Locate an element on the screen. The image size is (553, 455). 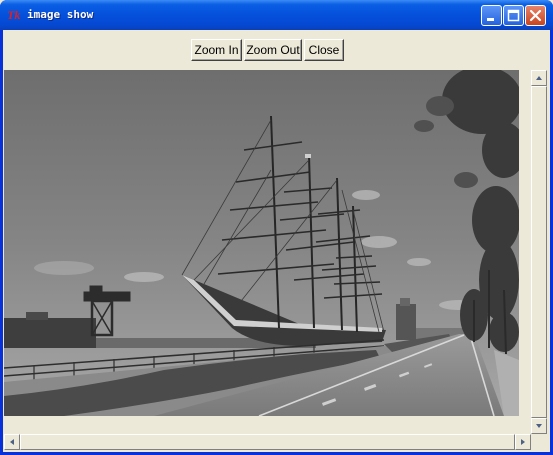
maximize-icon is located at coordinates (513, 15).